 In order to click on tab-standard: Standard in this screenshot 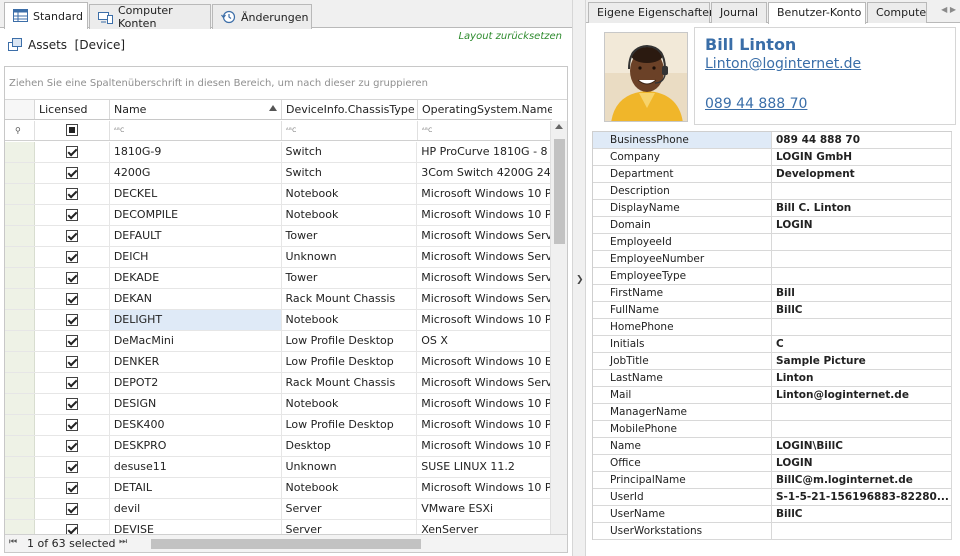, I will do `click(46, 15)`.